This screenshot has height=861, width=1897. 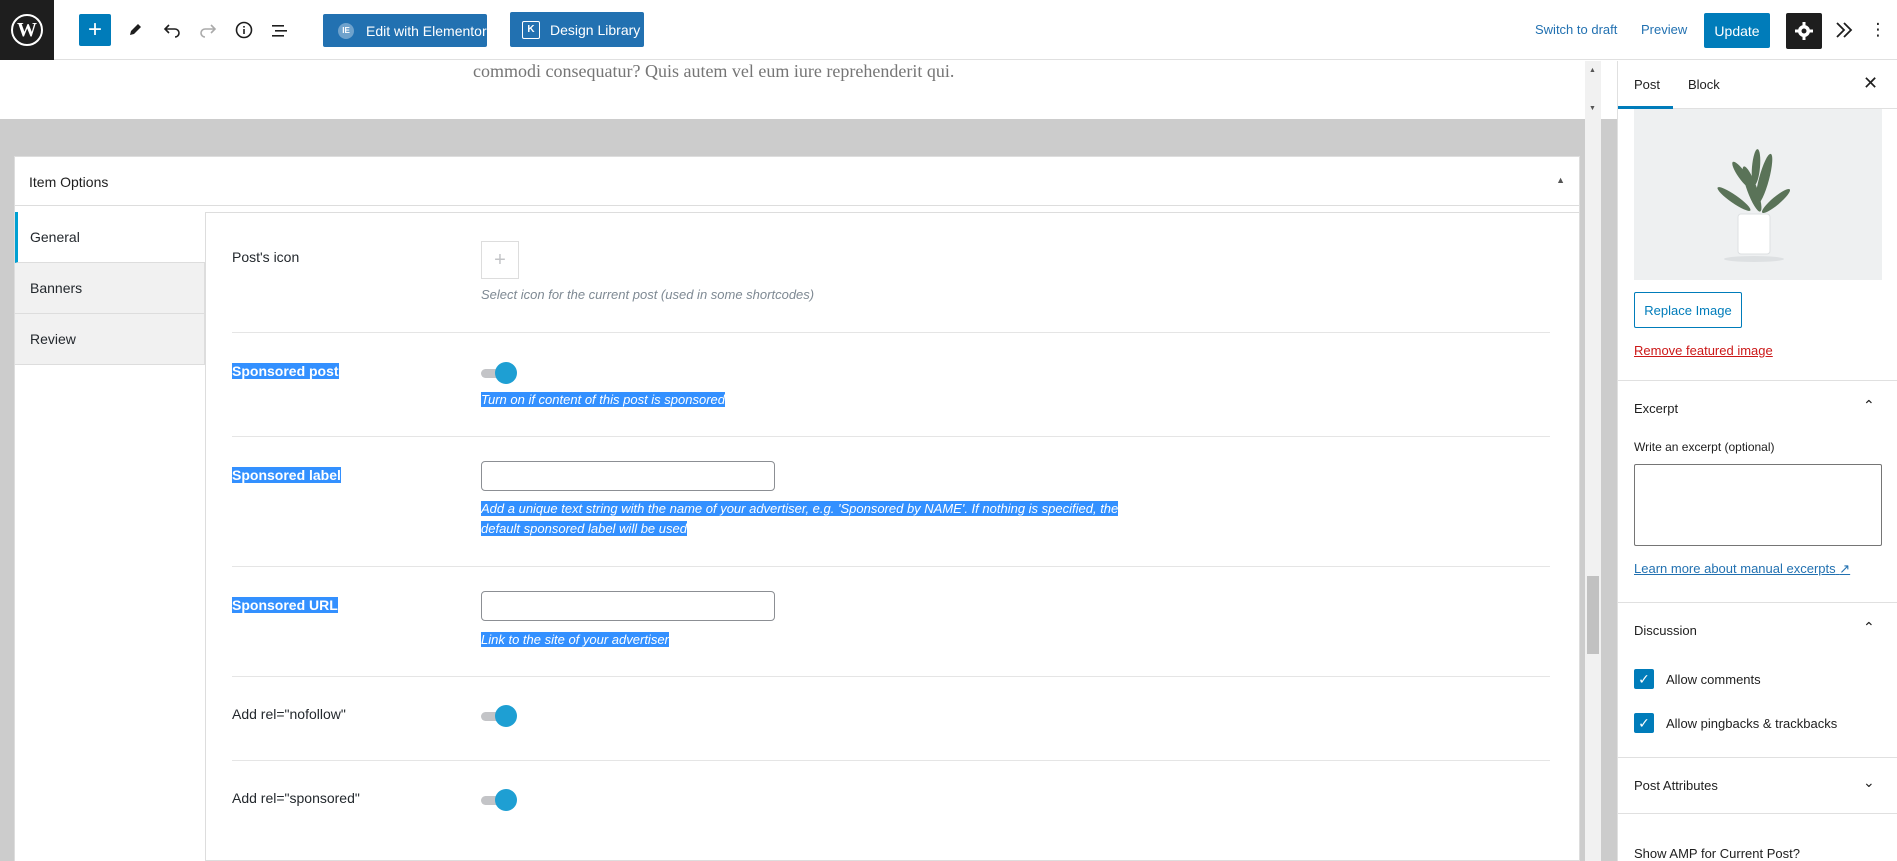 What do you see at coordinates (584, 528) in the screenshot?
I see `sponsored-label-desc-line2: default sponsored label will be used` at bounding box center [584, 528].